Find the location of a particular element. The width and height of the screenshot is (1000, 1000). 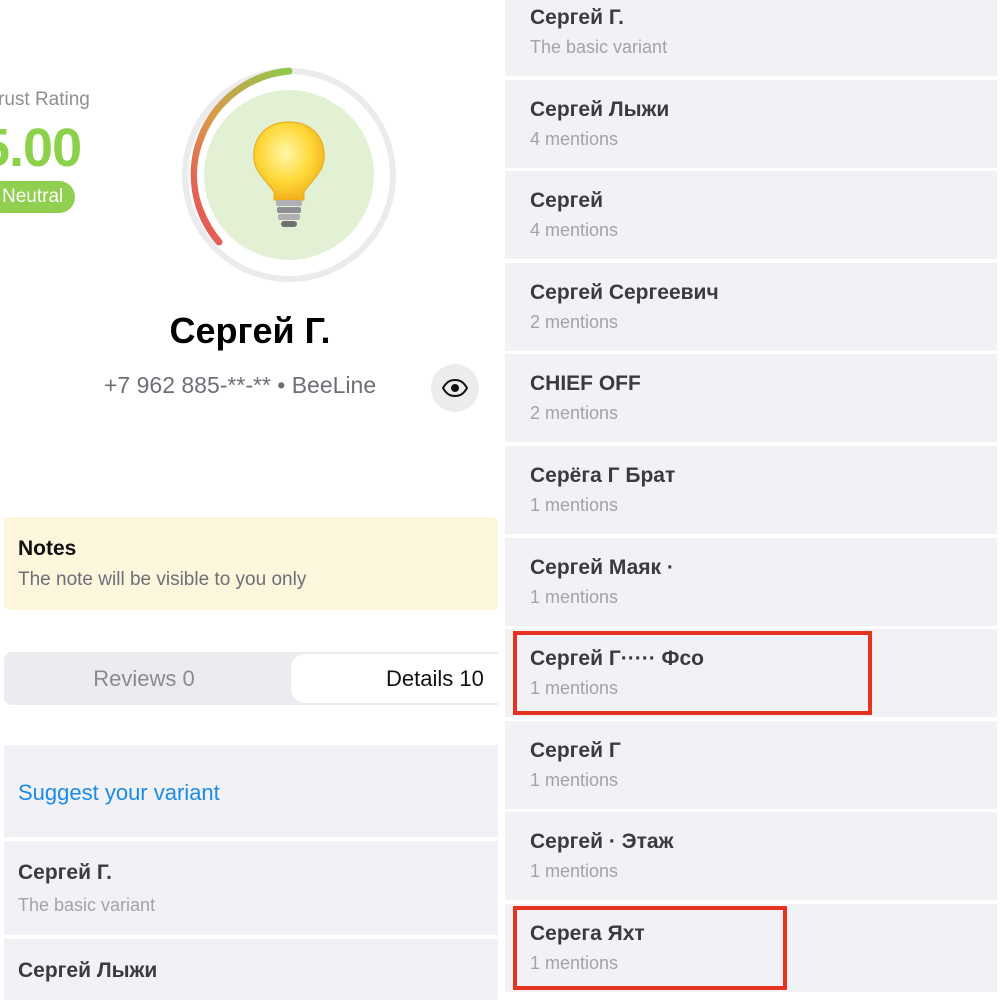

item-name: Сергей is located at coordinates (567, 200).